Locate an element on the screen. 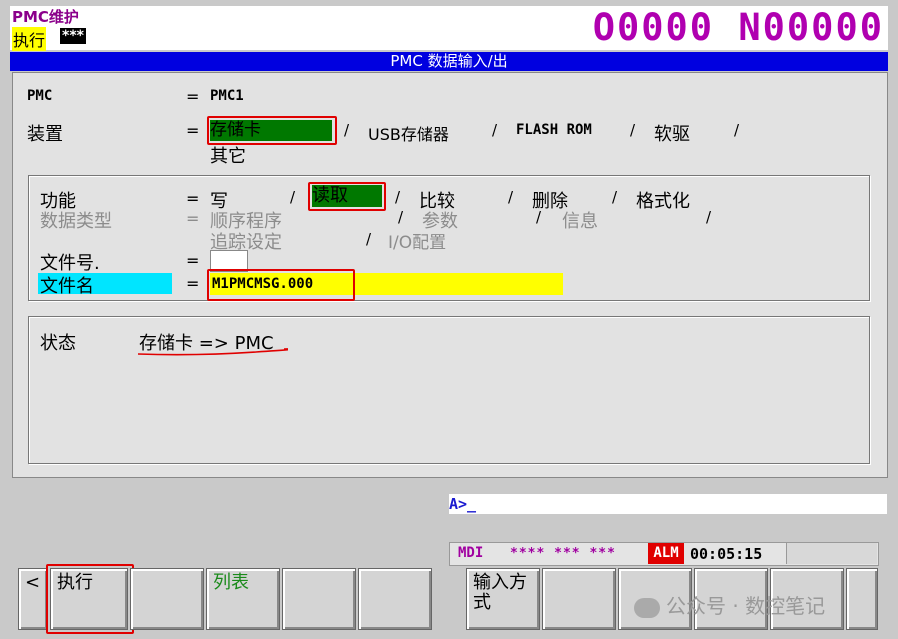  data-type-sep-4: / is located at coordinates (369, 239).